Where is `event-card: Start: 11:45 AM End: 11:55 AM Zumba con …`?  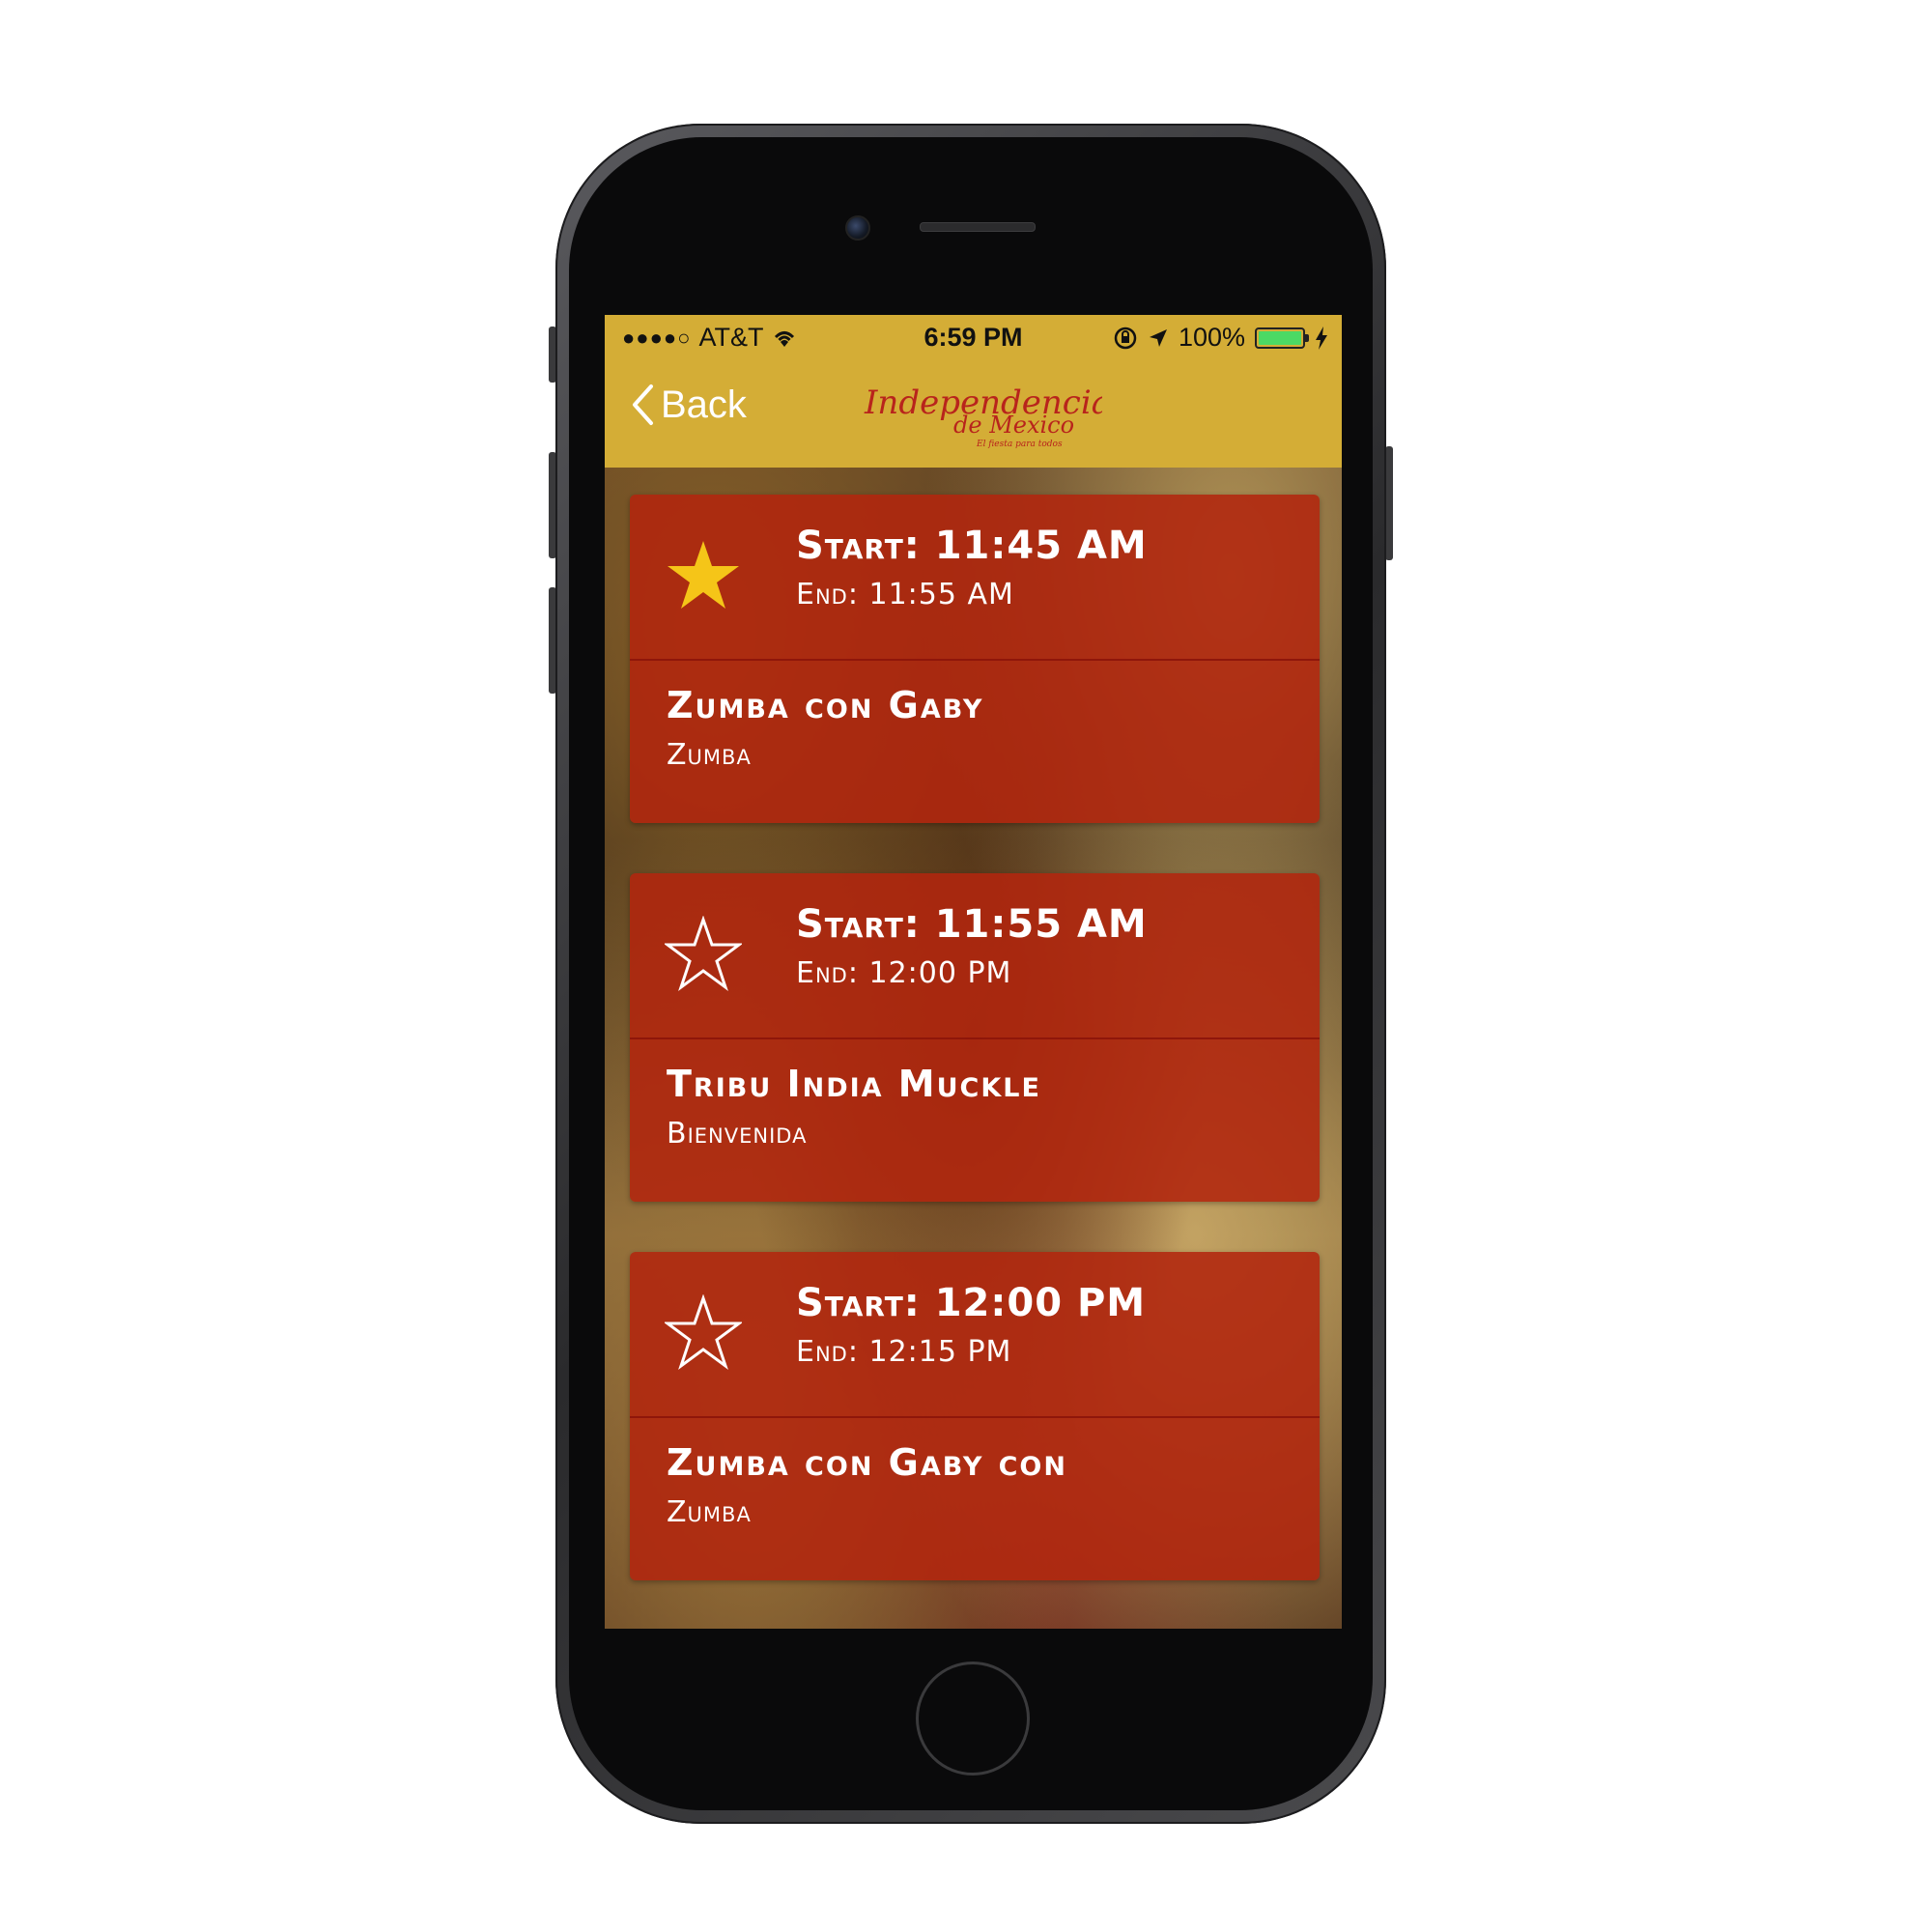 event-card: Start: 11:45 AM End: 11:55 AM Zumba con … is located at coordinates (975, 659).